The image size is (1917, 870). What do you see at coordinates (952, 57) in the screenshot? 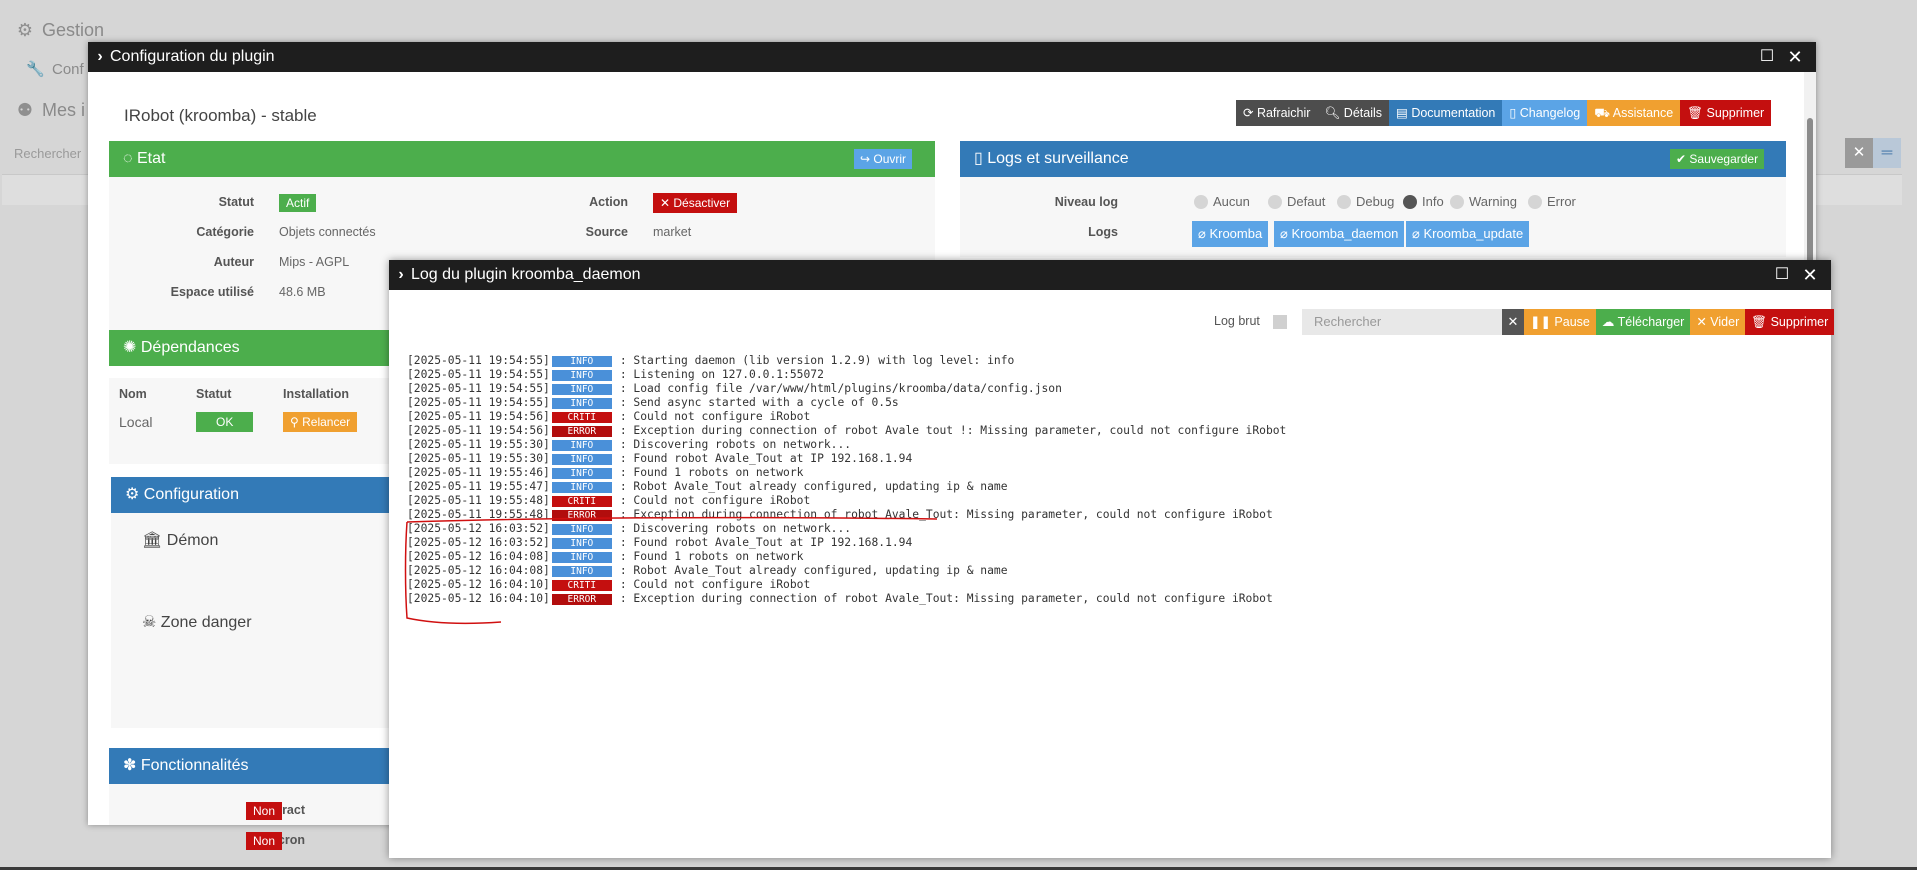
I see `config-dialog-titlebar: › Configuration du plugin ☐ ✕` at bounding box center [952, 57].